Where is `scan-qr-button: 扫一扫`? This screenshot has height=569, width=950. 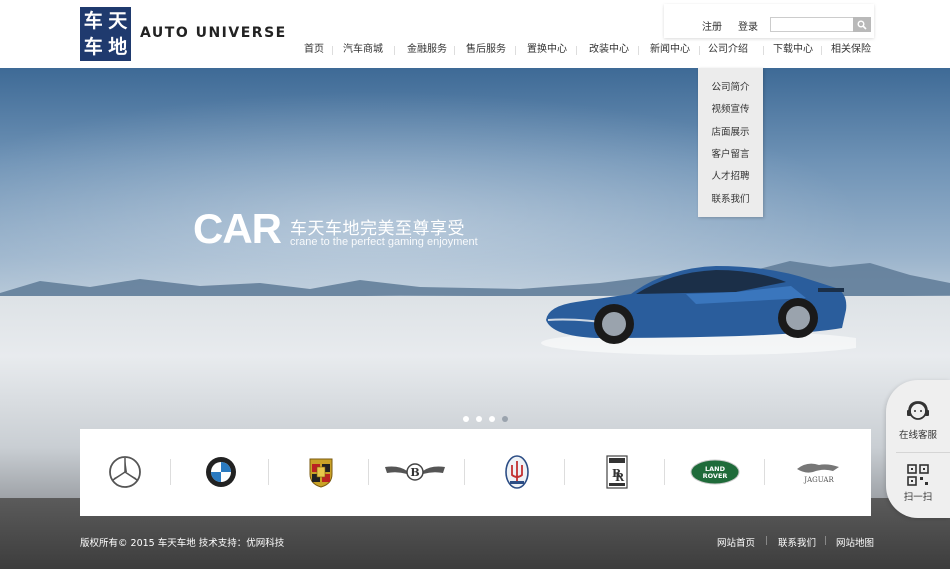
scan-qr-button: 扫一扫 is located at coordinates (918, 483).